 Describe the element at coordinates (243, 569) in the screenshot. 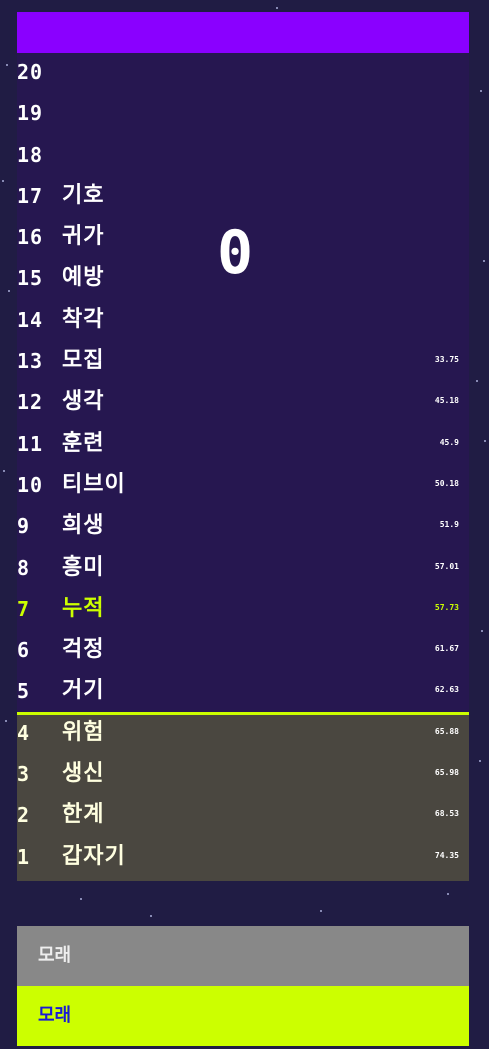

I see `word-row: 8 흥미 57.01` at that location.